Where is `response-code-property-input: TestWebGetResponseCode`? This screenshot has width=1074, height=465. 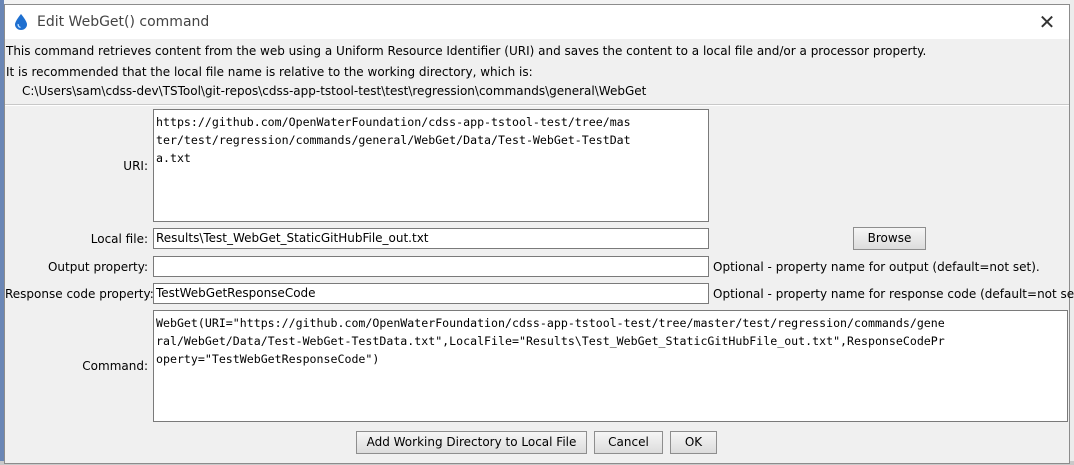
response-code-property-input: TestWebGetResponseCode is located at coordinates (431, 293).